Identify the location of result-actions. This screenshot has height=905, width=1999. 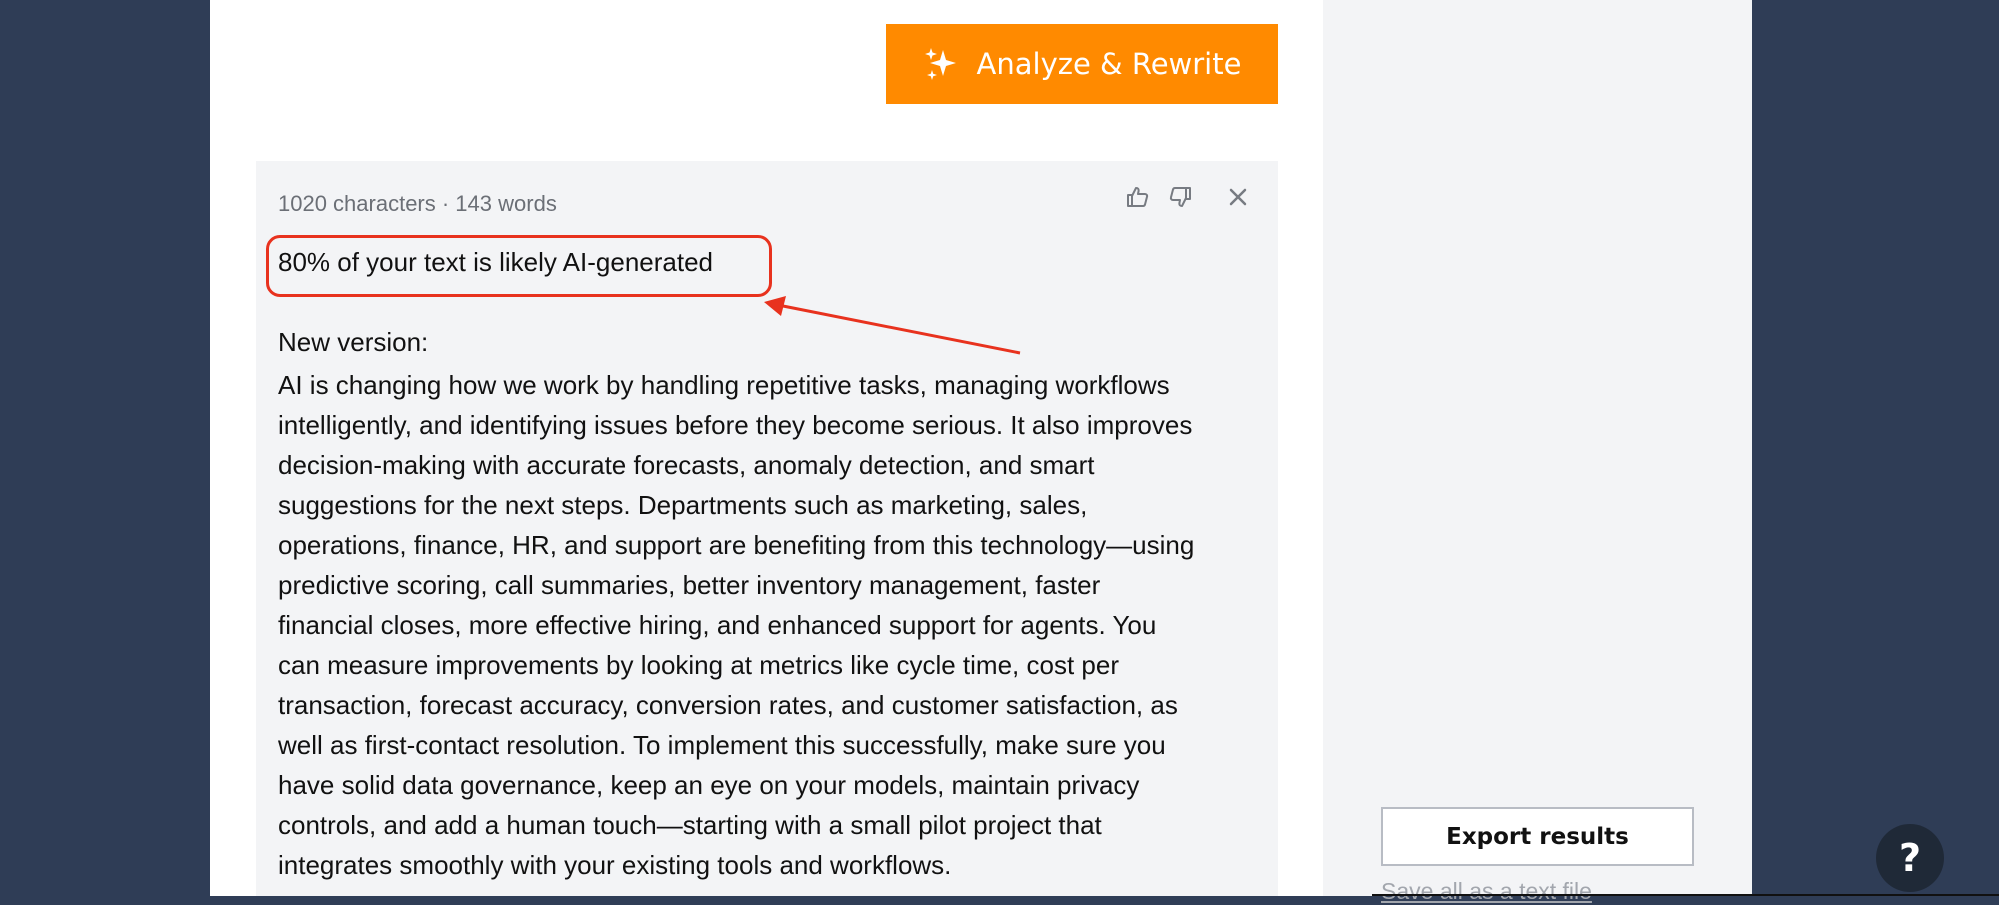
(1188, 197).